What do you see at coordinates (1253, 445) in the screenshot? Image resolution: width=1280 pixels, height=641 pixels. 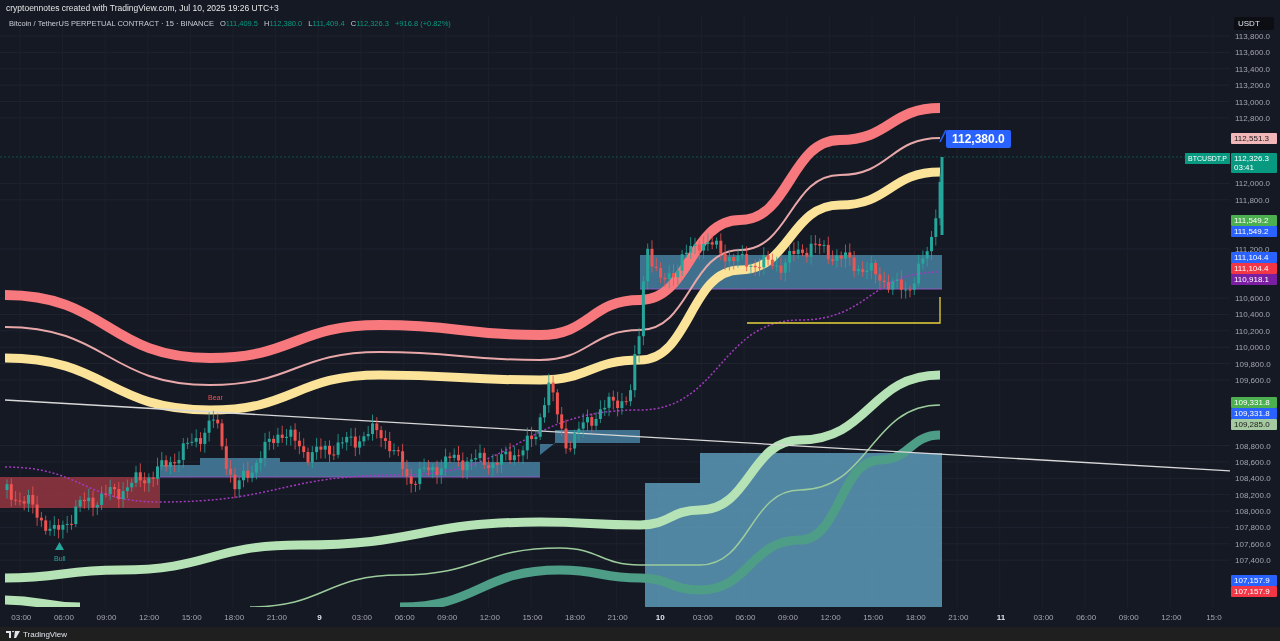 I see `price-tick: 108,800.0` at bounding box center [1253, 445].